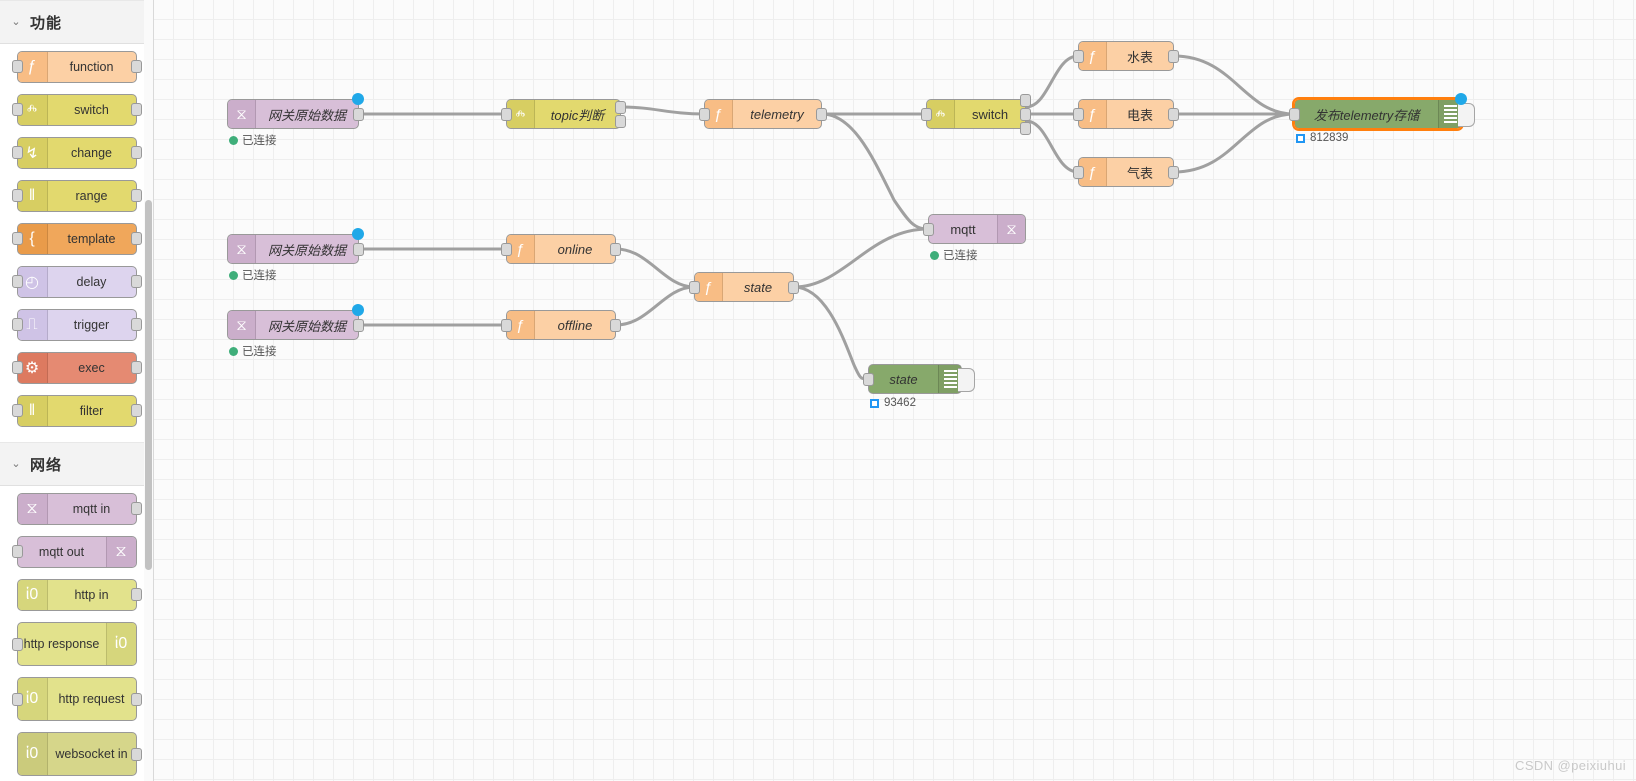 The image size is (1636, 781). Describe the element at coordinates (561, 249) in the screenshot. I see `flow-node-online-fn: ƒ online` at that location.